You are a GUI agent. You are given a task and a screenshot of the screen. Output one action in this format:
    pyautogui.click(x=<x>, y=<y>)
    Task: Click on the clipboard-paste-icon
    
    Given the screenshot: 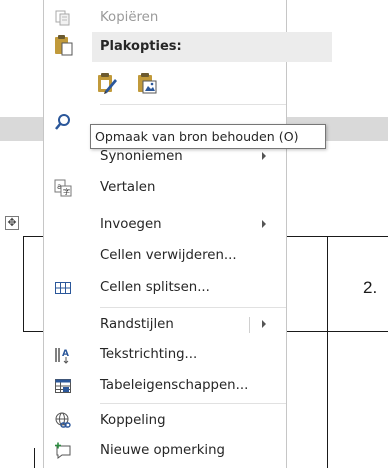 What is the action you would take?
    pyautogui.click(x=64, y=46)
    